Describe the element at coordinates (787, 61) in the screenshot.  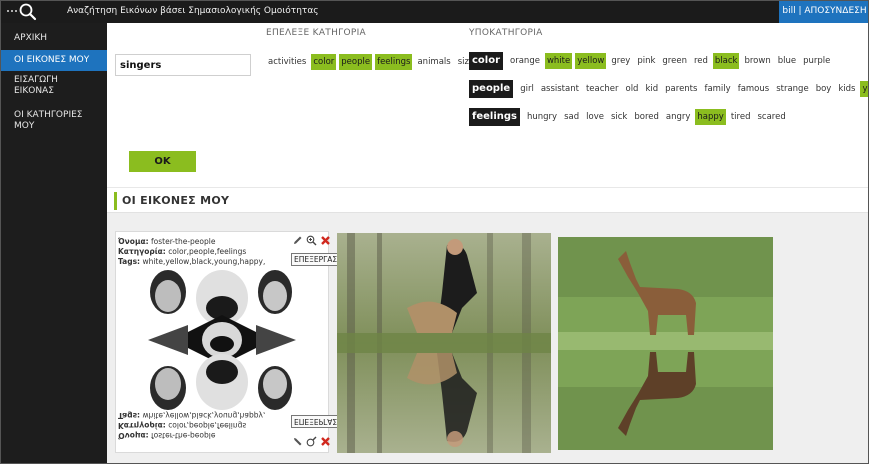
I see `subcategory-tag: blue` at that location.